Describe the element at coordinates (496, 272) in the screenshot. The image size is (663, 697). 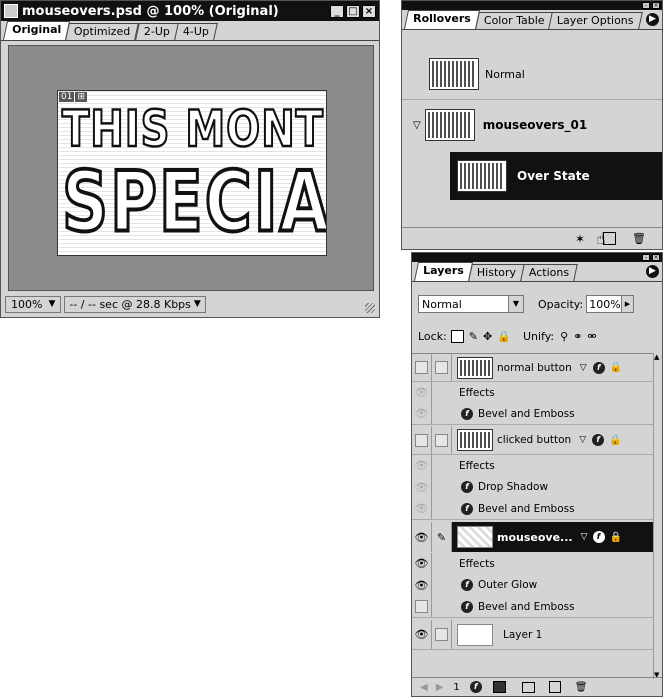
I see `tab-history: History` at that location.